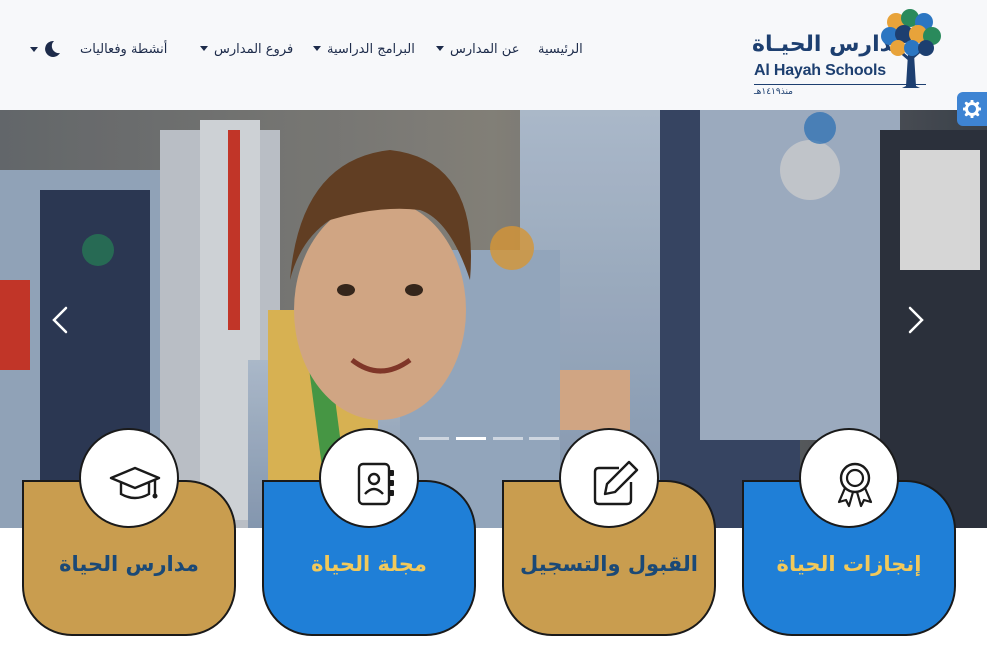 The width and height of the screenshot is (987, 652). What do you see at coordinates (369, 564) in the screenshot?
I see `card-title: مجلة الحياة` at bounding box center [369, 564].